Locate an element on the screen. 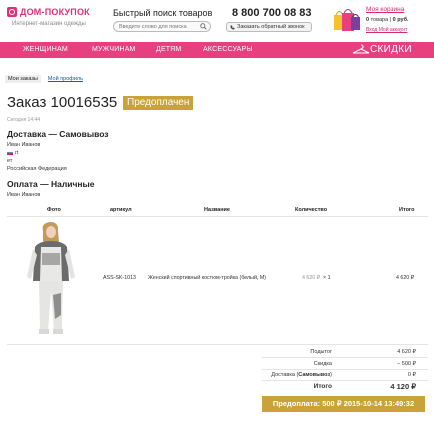  payment-customer-name: Иван Иванов is located at coordinates (24, 195).